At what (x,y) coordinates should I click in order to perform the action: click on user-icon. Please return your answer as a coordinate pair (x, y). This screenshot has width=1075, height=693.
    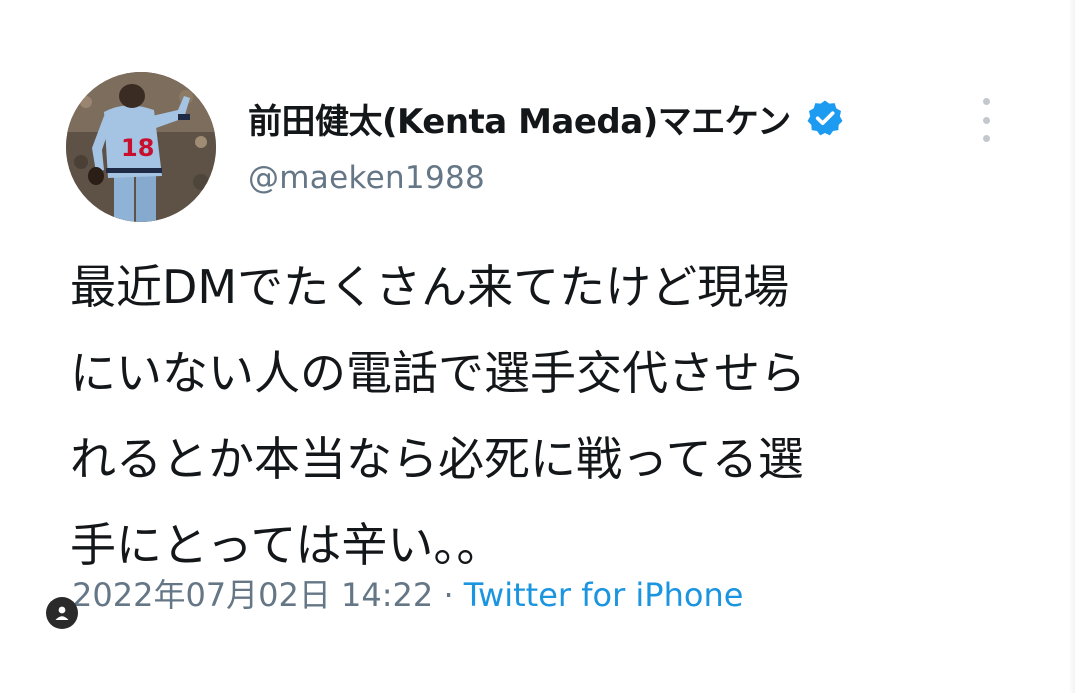
    Looking at the image, I should click on (62, 613).